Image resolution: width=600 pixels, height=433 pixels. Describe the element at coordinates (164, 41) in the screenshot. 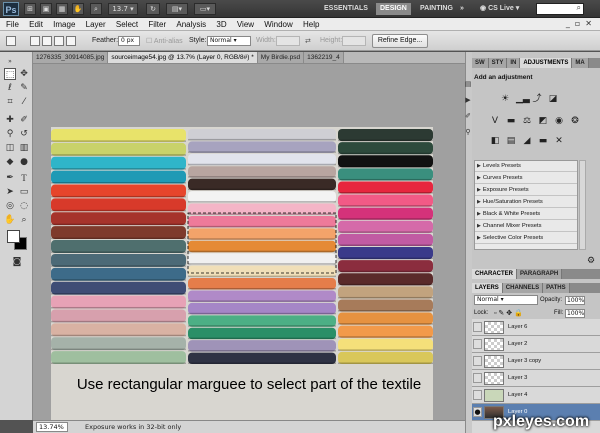

I see `antialias-checkbox: ☐ Anti-alias` at that location.